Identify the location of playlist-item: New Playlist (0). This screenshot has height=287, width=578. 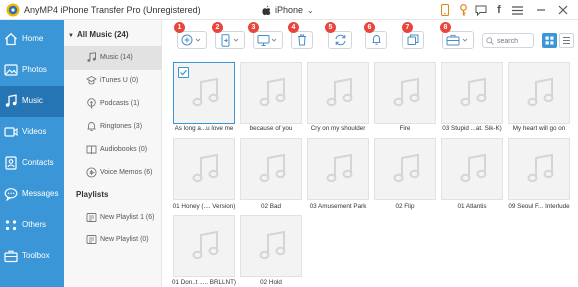
(113, 240).